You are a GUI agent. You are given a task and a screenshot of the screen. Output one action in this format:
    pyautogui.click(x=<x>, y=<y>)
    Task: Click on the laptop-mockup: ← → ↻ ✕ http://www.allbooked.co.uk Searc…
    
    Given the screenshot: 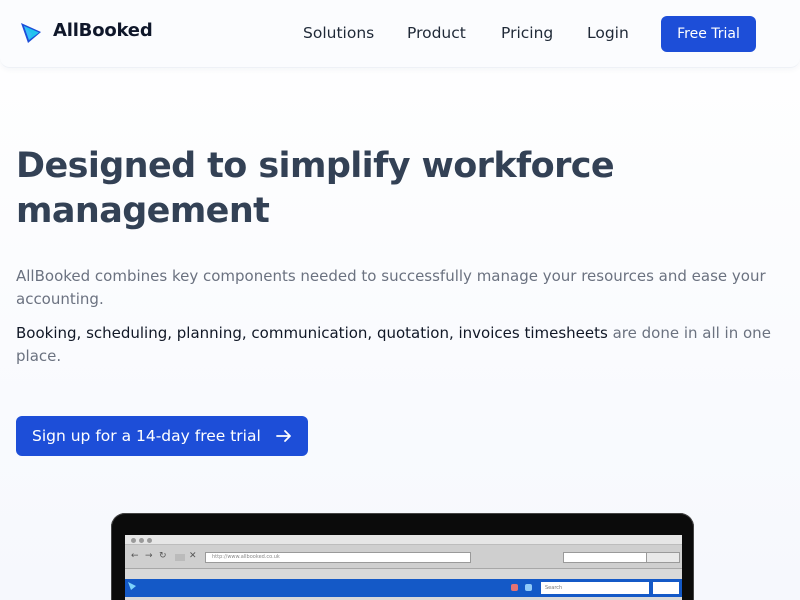 What is the action you would take?
    pyautogui.click(x=402, y=556)
    